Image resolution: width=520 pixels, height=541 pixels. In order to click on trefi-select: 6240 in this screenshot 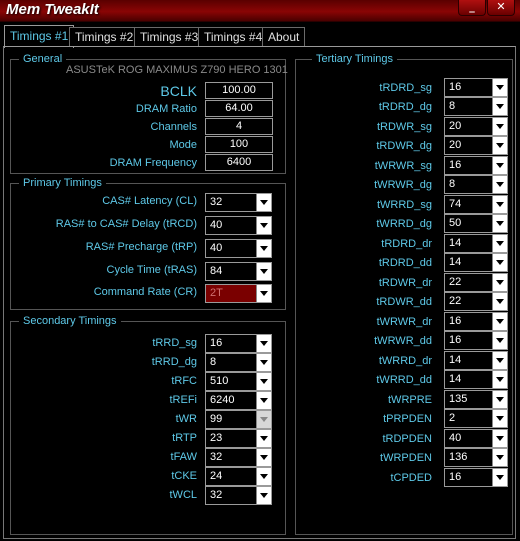, I will do `click(238, 400)`.